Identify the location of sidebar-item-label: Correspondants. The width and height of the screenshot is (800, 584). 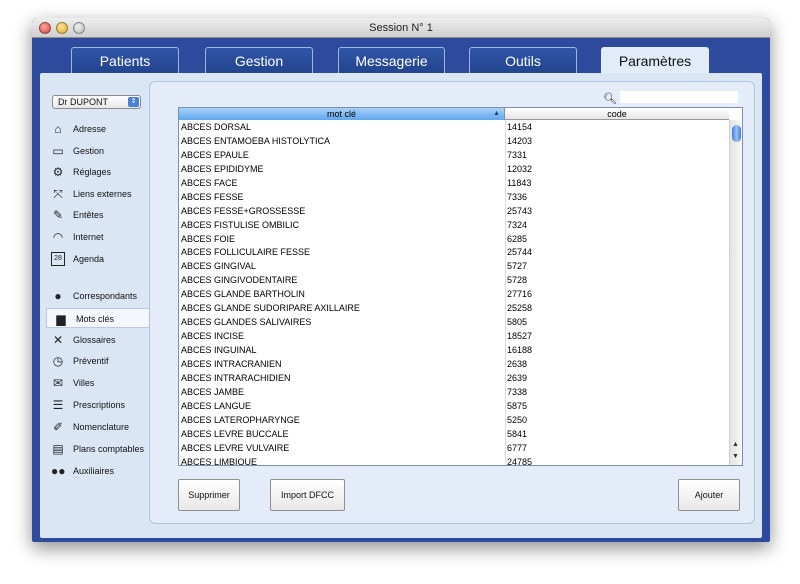
(105, 296).